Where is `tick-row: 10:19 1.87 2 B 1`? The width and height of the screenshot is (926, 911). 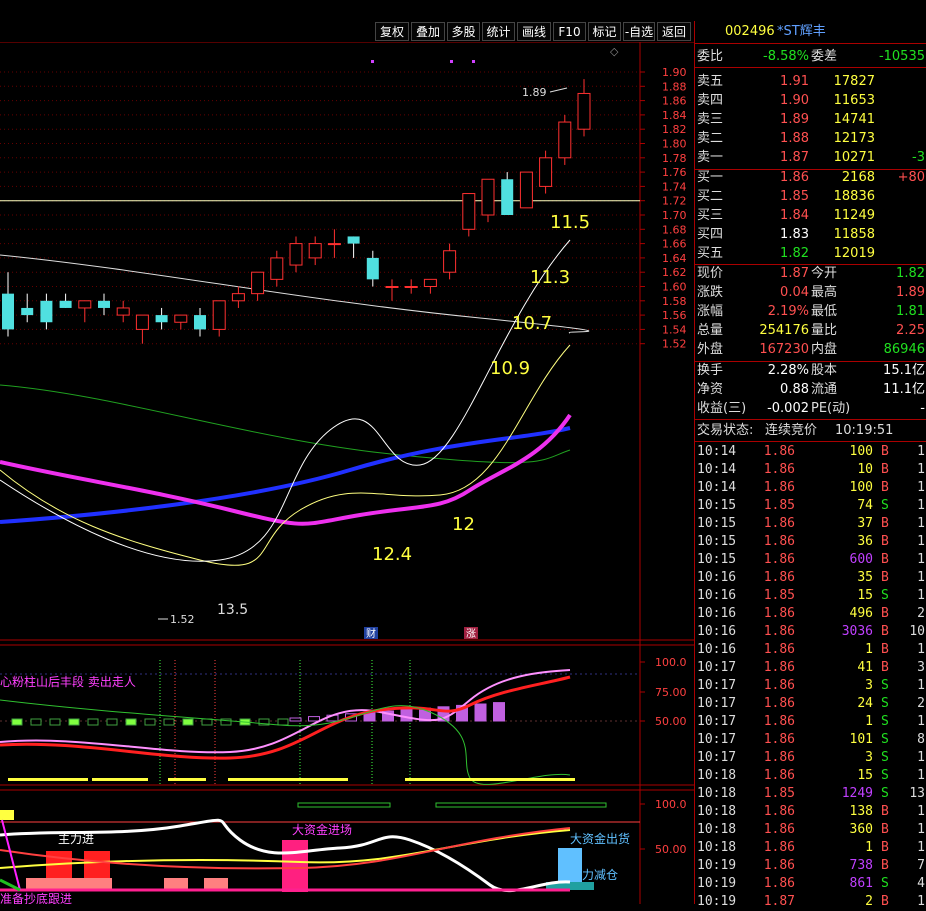 tick-row: 10:19 1.87 2 B 1 is located at coordinates (810, 902).